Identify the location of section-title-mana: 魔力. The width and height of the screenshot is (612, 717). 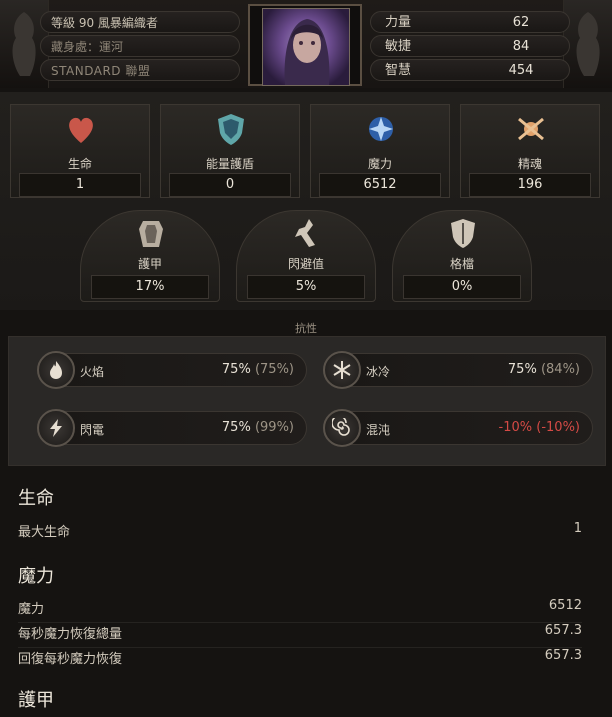
(36, 576).